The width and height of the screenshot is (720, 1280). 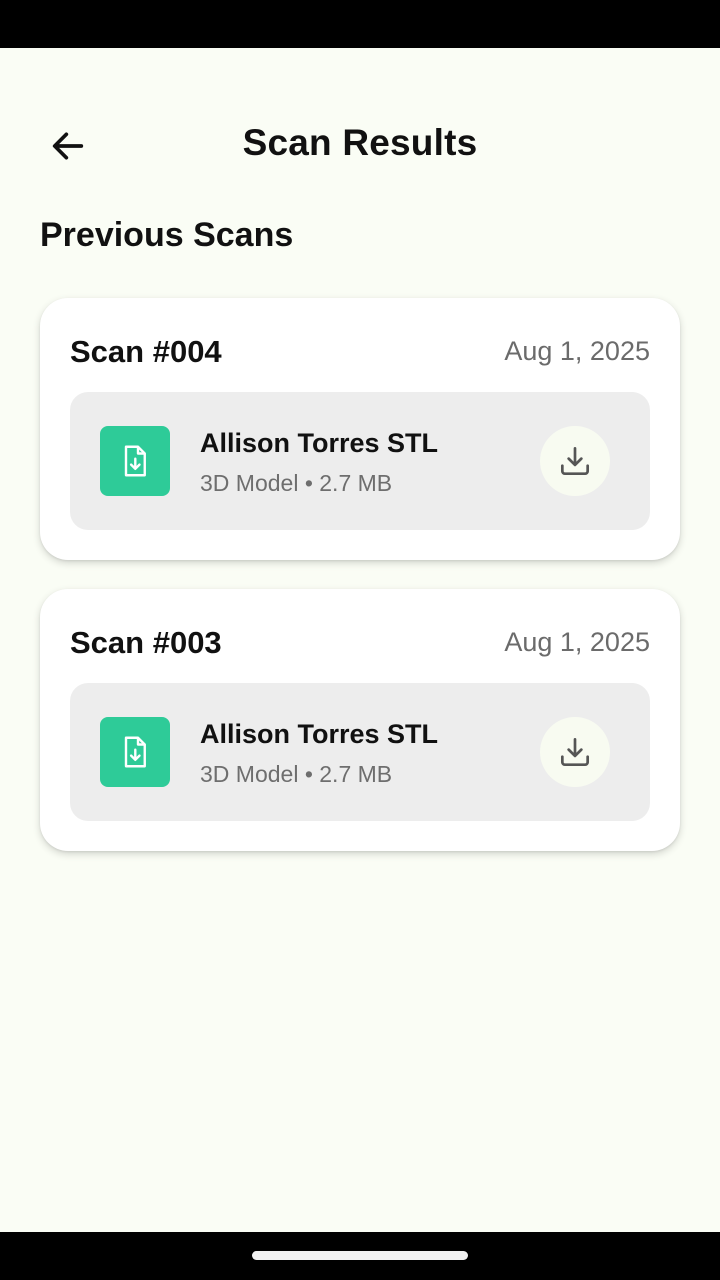 What do you see at coordinates (167, 235) in the screenshot?
I see `section-title: Previous Scans` at bounding box center [167, 235].